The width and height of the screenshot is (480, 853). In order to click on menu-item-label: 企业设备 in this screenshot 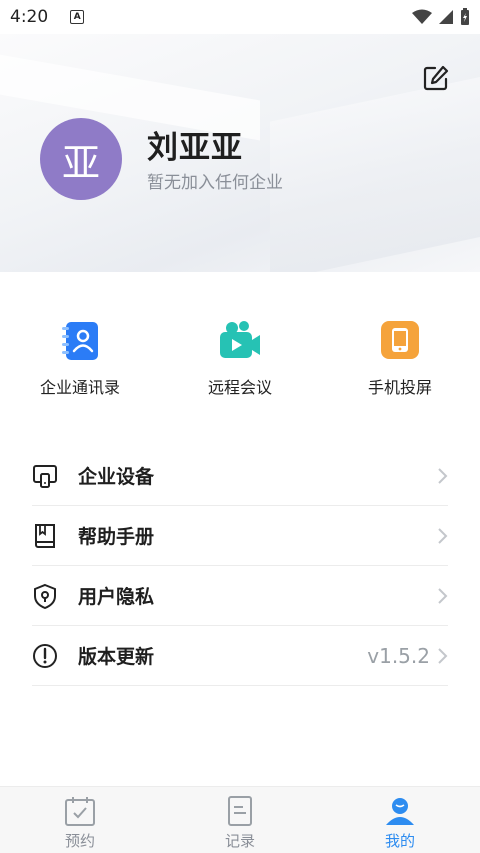, I will do `click(116, 477)`.